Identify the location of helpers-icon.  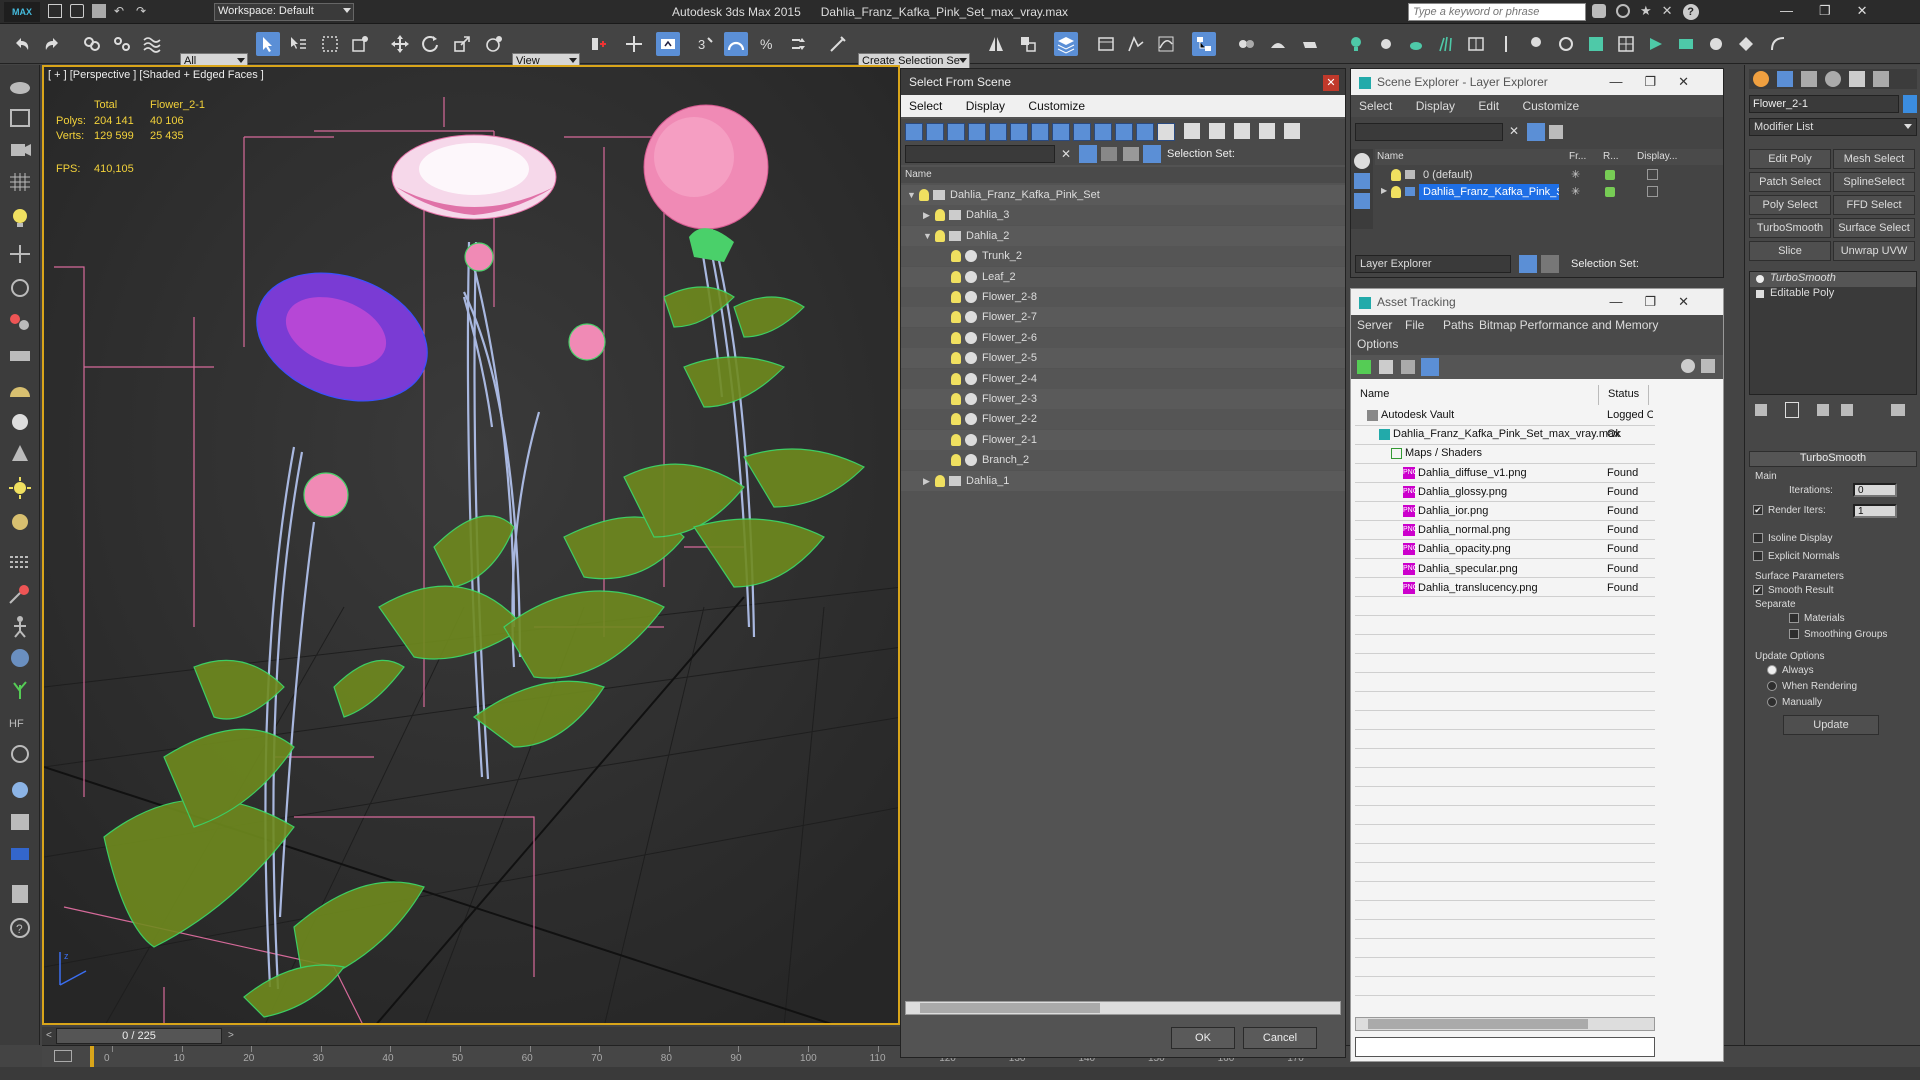
(20, 254).